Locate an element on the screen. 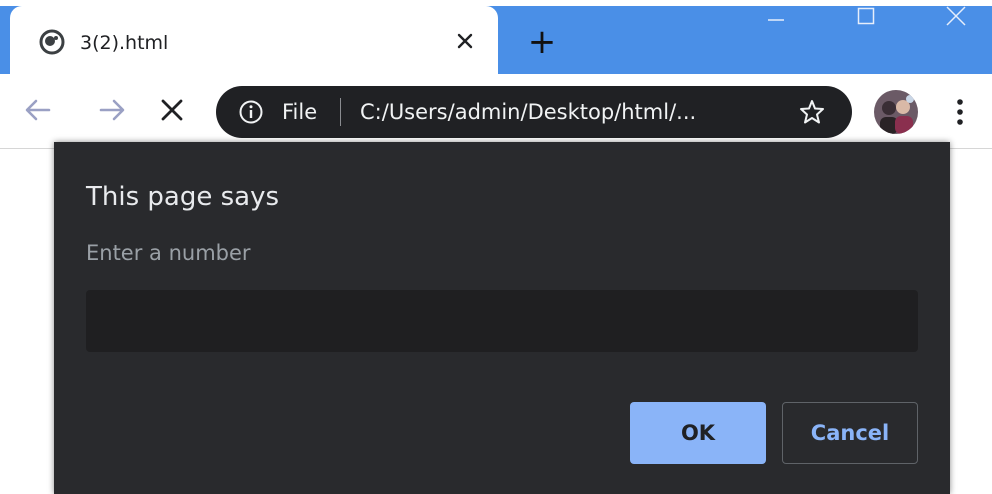  forward-arrow-icon is located at coordinates (112, 112).